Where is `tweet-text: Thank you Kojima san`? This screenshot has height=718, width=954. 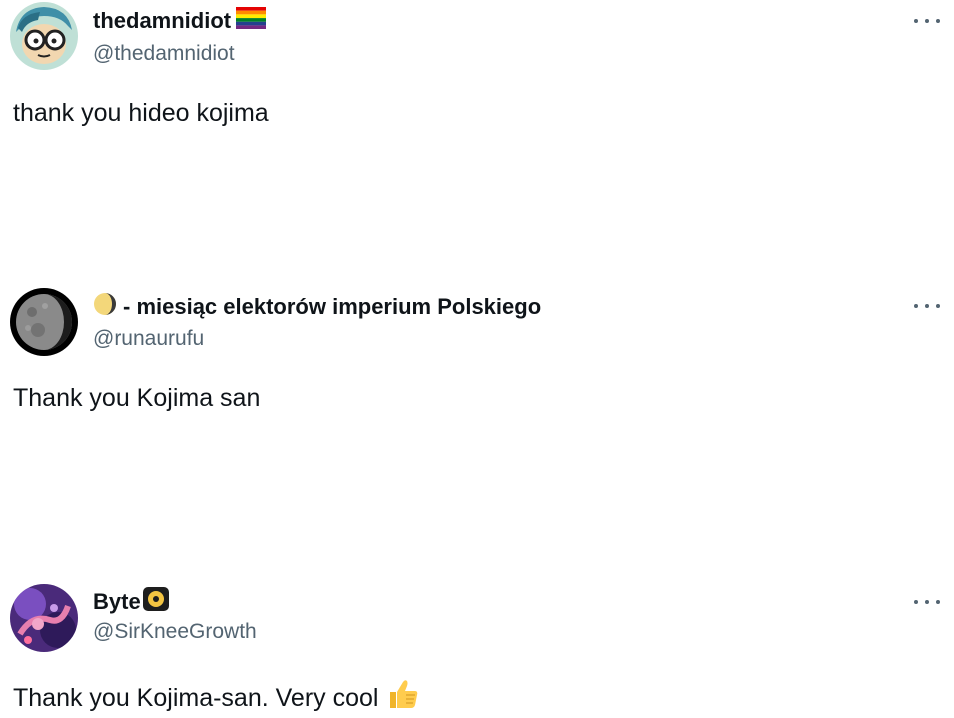
tweet-text: Thank you Kojima san is located at coordinates (136, 398).